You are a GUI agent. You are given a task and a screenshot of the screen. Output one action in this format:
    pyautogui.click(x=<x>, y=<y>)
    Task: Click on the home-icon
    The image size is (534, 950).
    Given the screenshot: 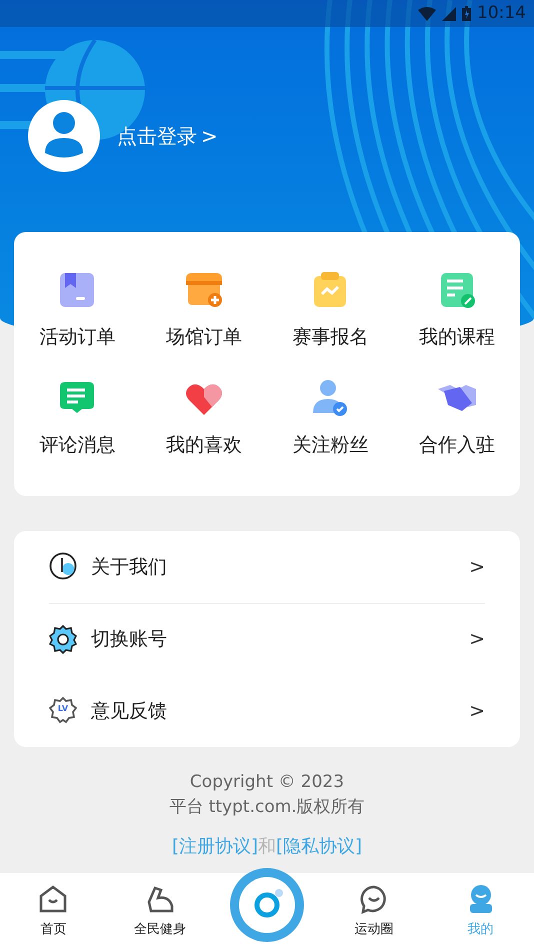 What is the action you would take?
    pyautogui.click(x=53, y=899)
    